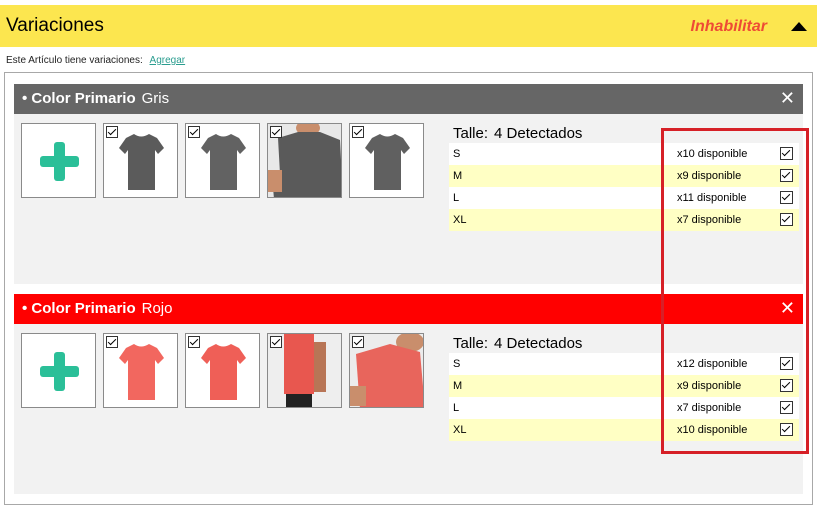  What do you see at coordinates (712, 364) in the screenshot?
I see `size-availability: x12 disponible` at bounding box center [712, 364].